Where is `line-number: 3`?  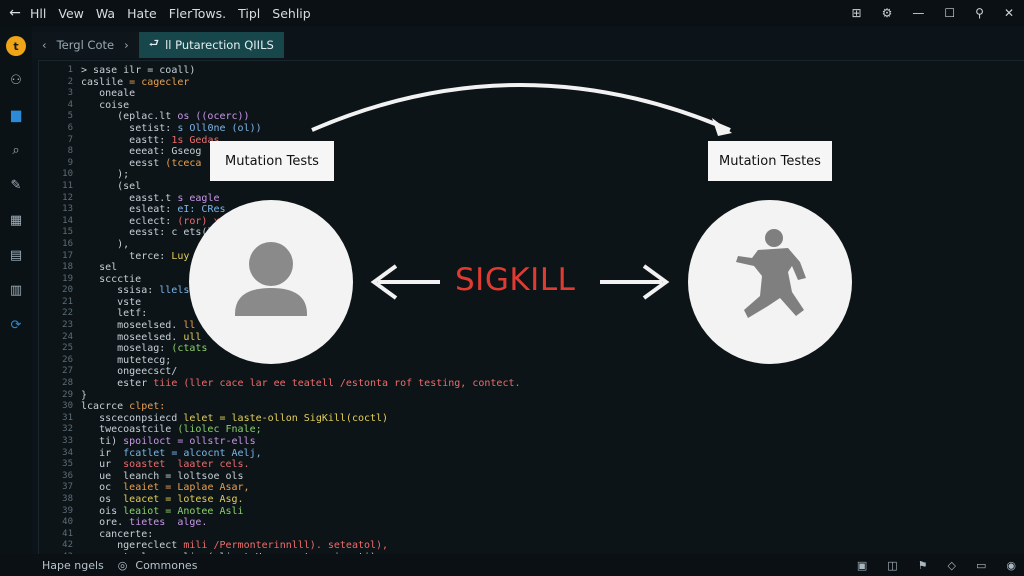 line-number: 3 is located at coordinates (70, 93).